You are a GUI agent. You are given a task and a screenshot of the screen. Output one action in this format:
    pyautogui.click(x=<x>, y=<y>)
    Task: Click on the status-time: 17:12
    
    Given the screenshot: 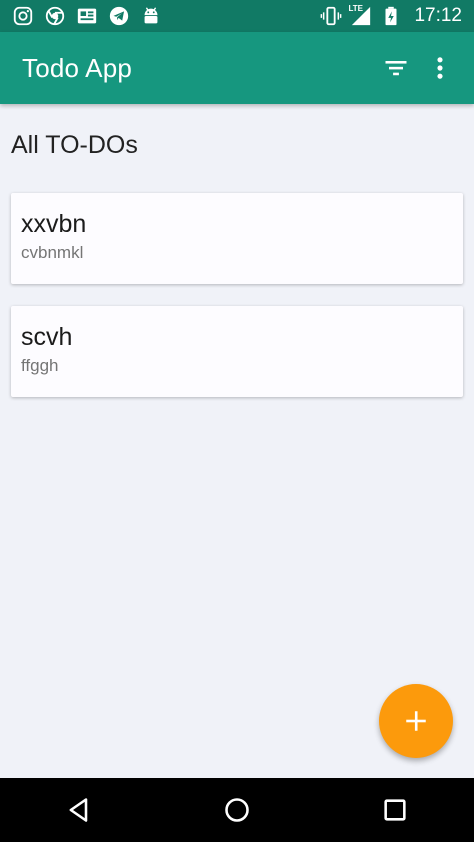 What is the action you would take?
    pyautogui.click(x=438, y=15)
    